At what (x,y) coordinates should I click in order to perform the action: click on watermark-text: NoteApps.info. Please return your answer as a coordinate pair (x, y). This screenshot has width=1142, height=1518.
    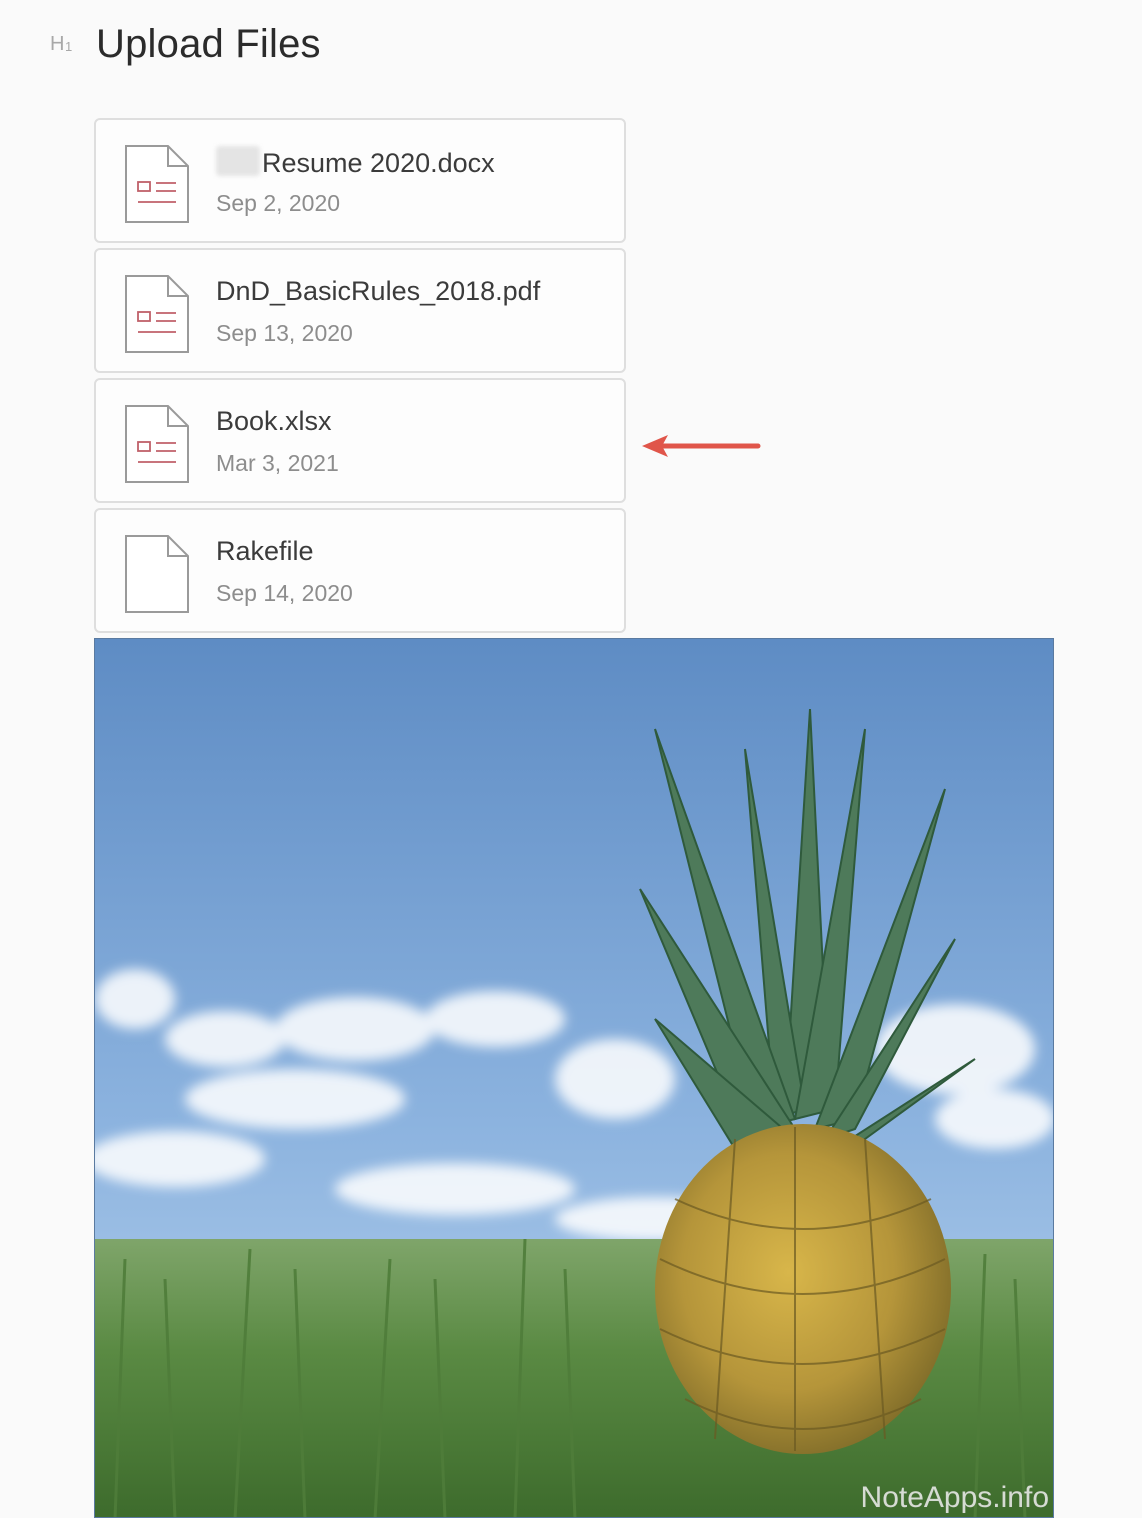
    Looking at the image, I should click on (954, 1497).